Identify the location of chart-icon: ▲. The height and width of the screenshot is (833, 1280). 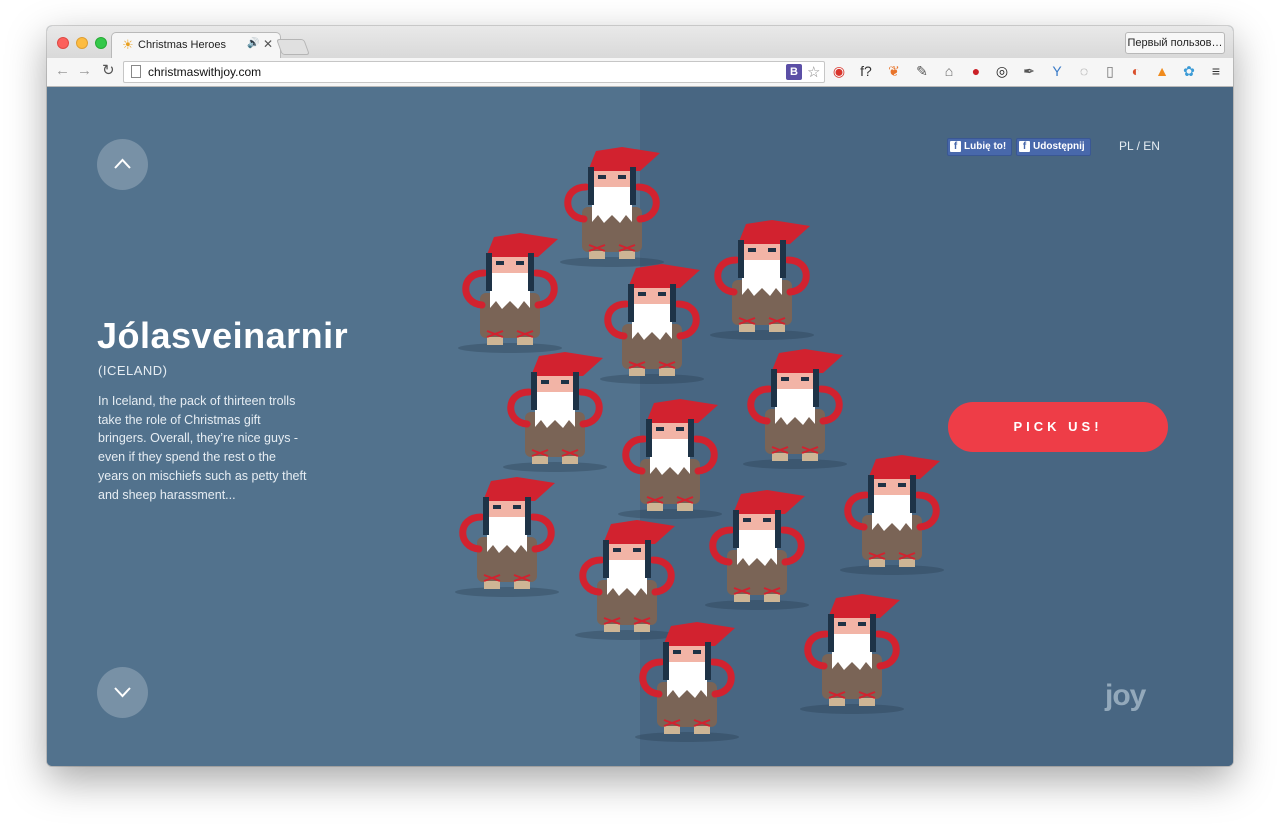
(1162, 71).